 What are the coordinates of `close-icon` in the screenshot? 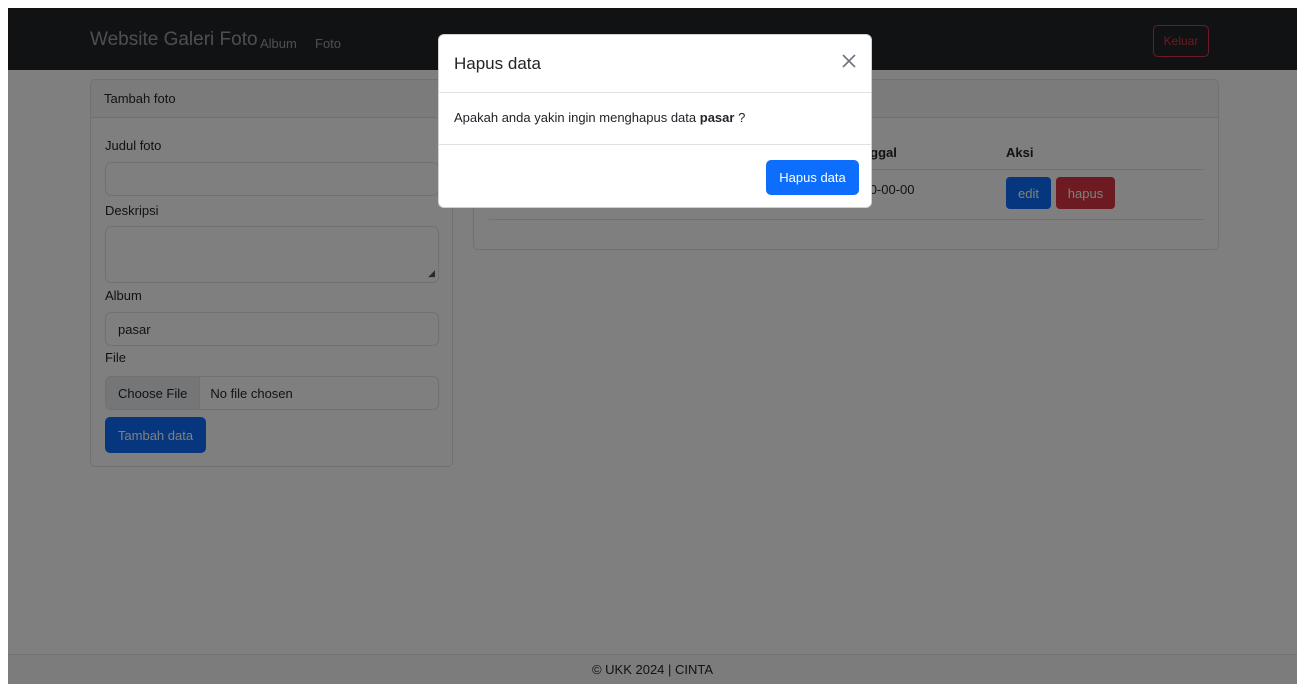 It's located at (849, 61).